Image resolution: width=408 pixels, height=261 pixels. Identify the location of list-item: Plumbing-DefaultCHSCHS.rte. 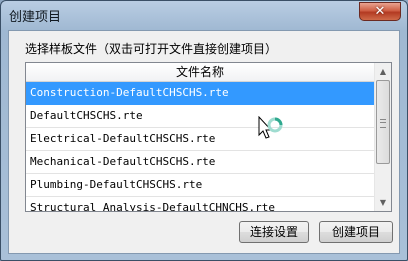
(200, 185).